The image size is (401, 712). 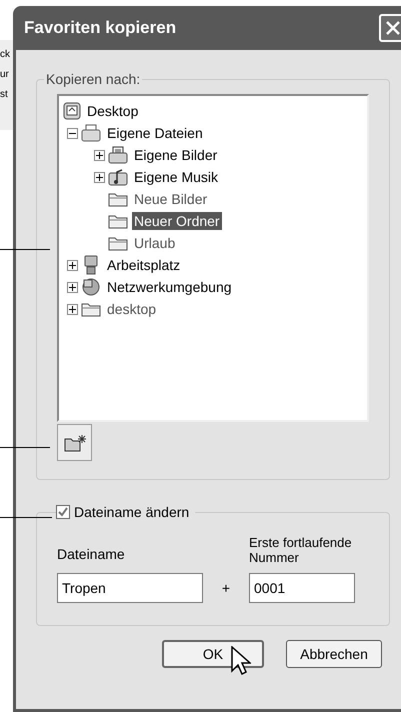 What do you see at coordinates (100, 28) in the screenshot?
I see `window-title: Favoriten kopieren` at bounding box center [100, 28].